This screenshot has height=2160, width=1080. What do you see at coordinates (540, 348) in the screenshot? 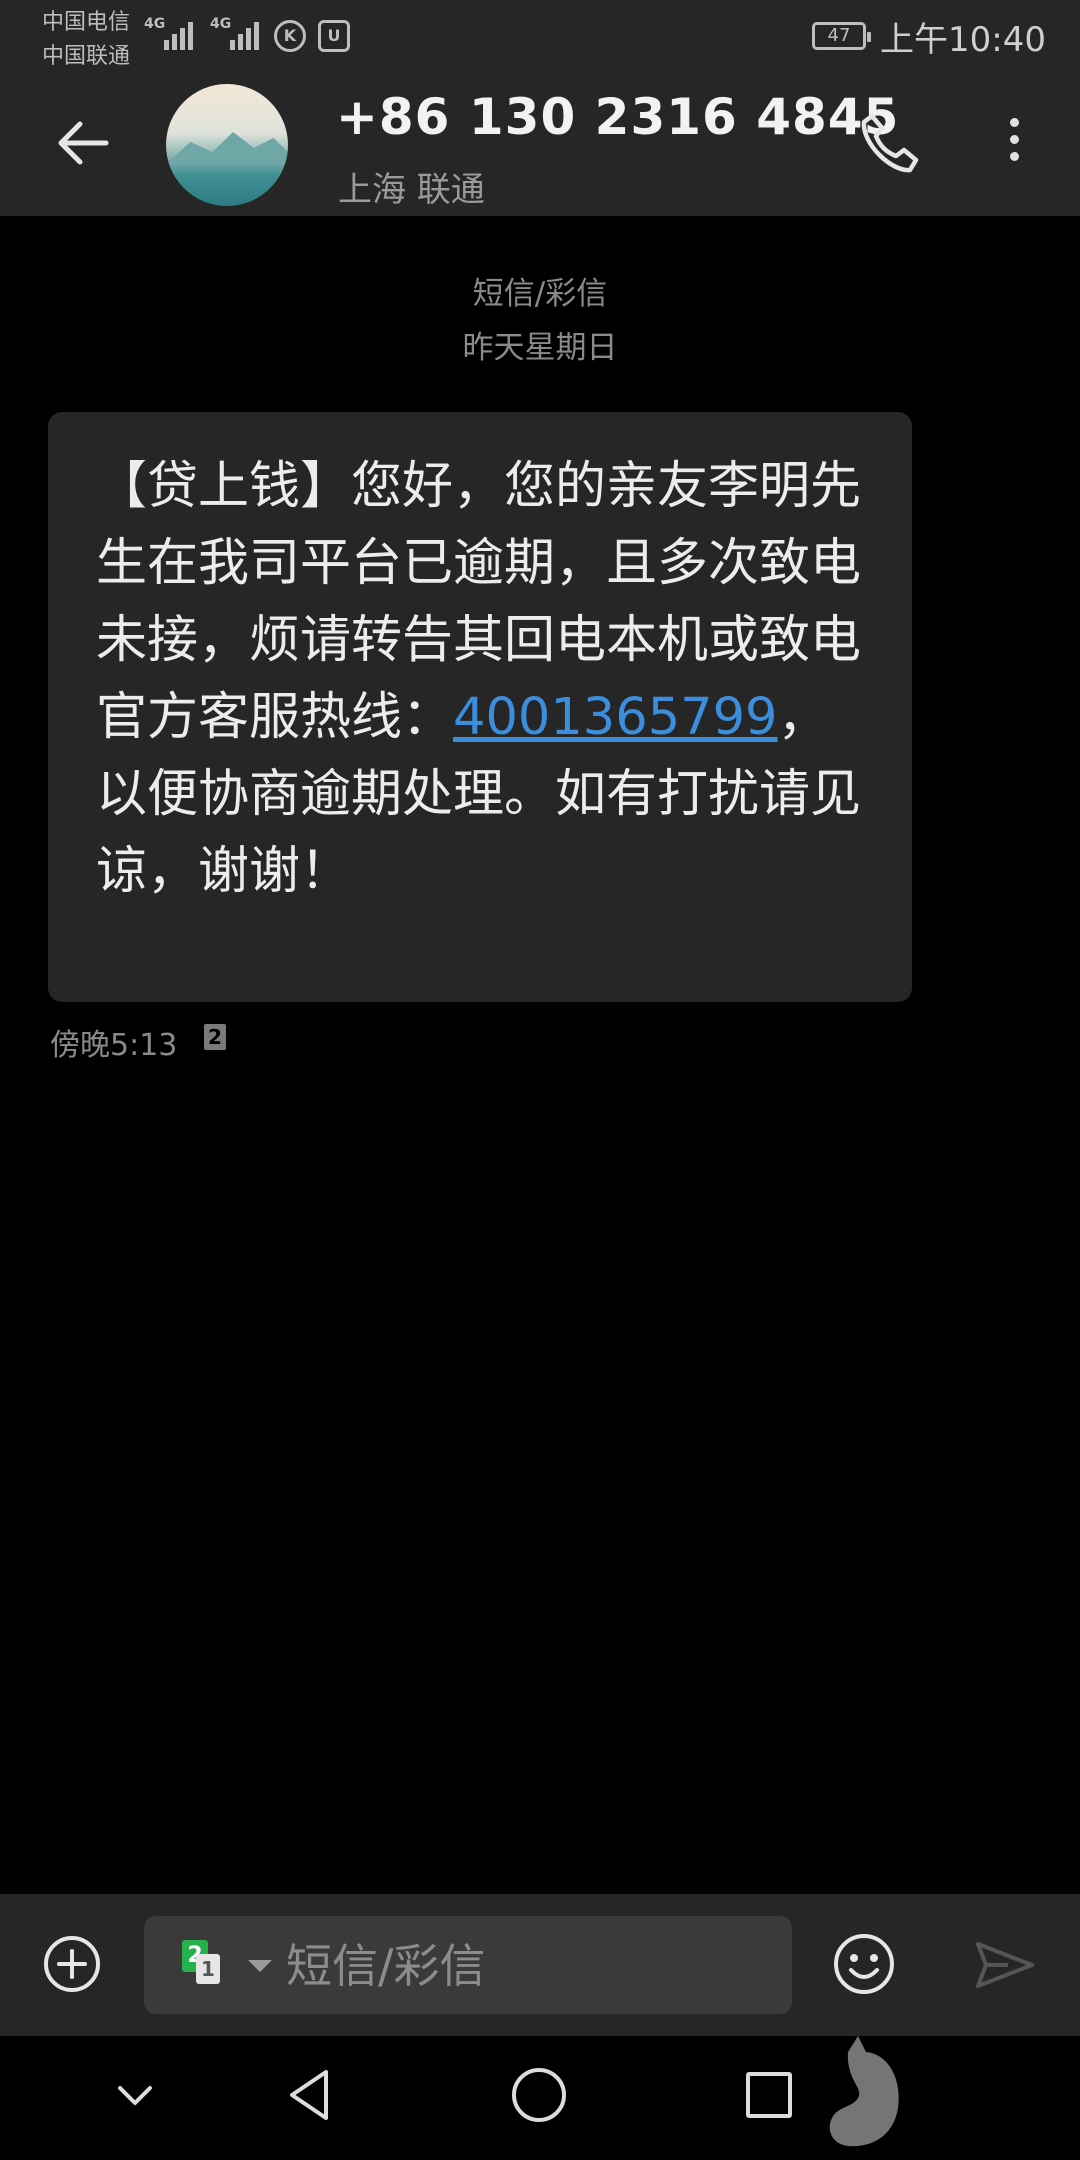
I see `date-label: 昨天星期日` at bounding box center [540, 348].